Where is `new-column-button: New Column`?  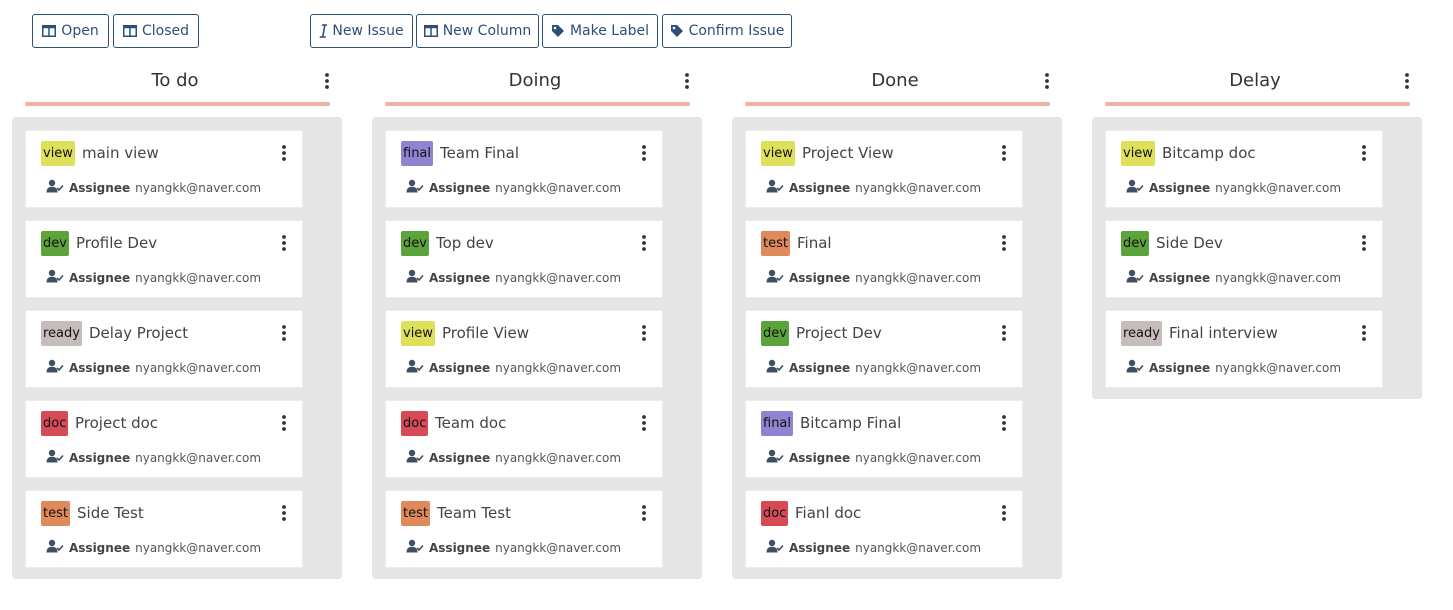 new-column-button: New Column is located at coordinates (477, 31).